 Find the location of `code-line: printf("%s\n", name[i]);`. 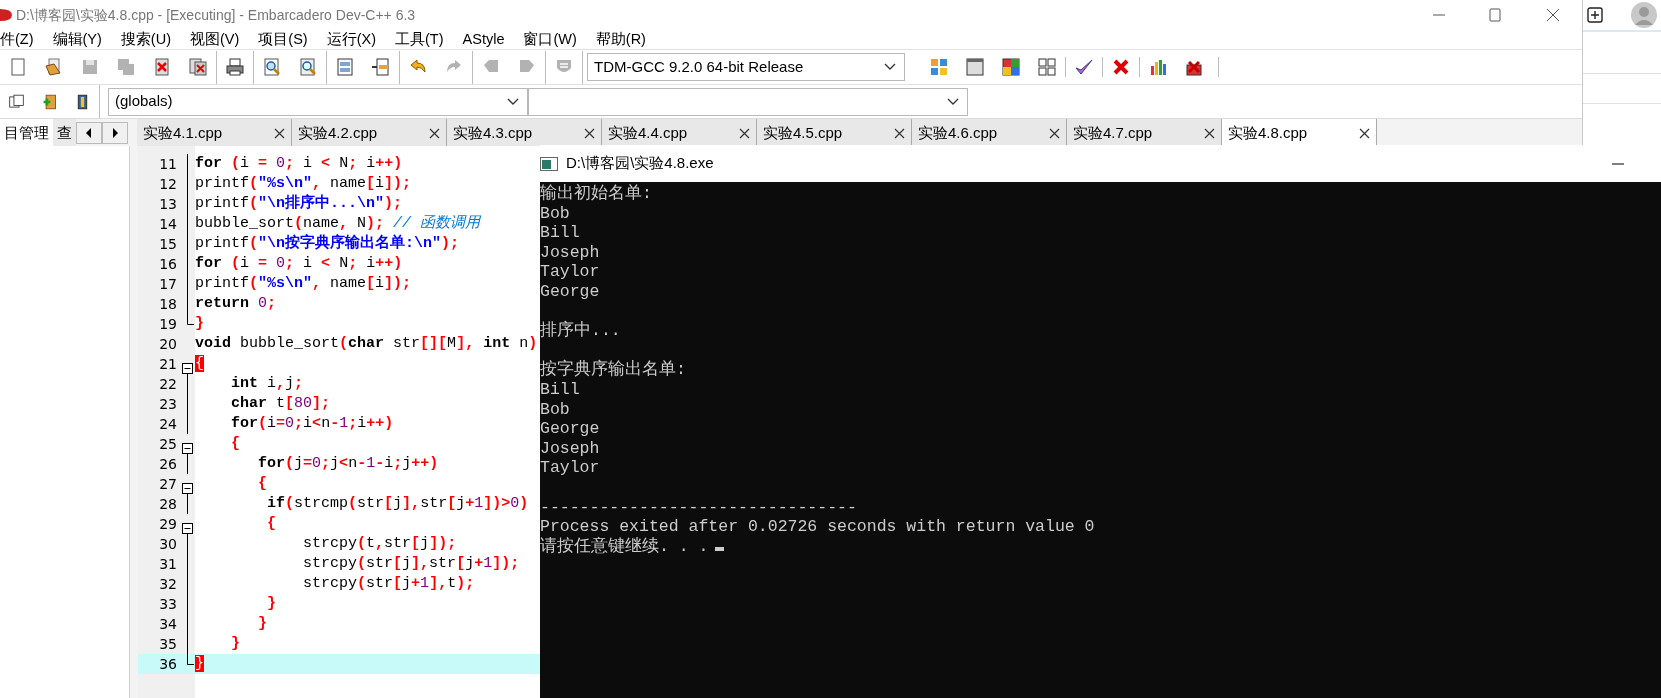

code-line: printf("%s\n", name[i]); is located at coordinates (303, 184).